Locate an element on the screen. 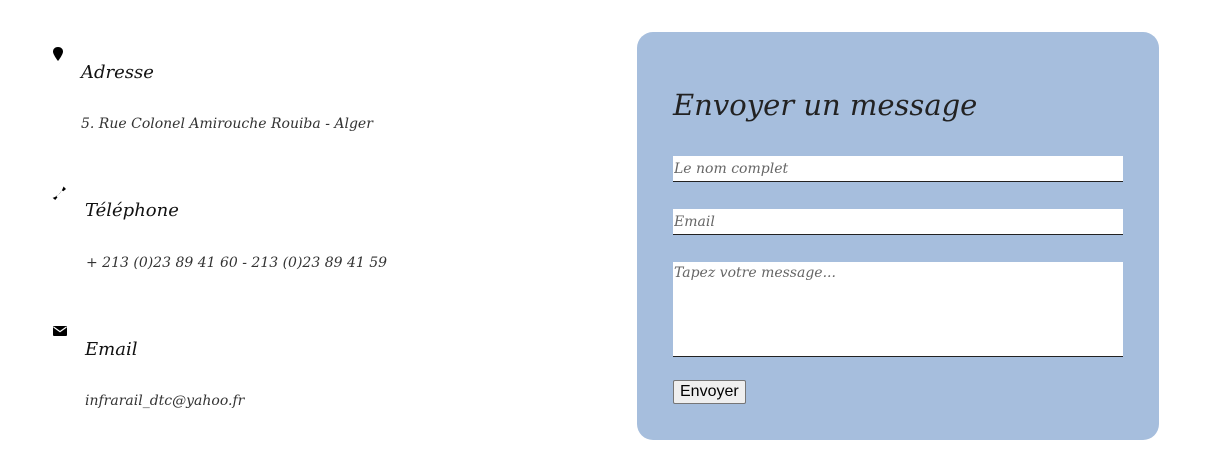 The width and height of the screenshot is (1218, 474). phone-icon is located at coordinates (59, 193).